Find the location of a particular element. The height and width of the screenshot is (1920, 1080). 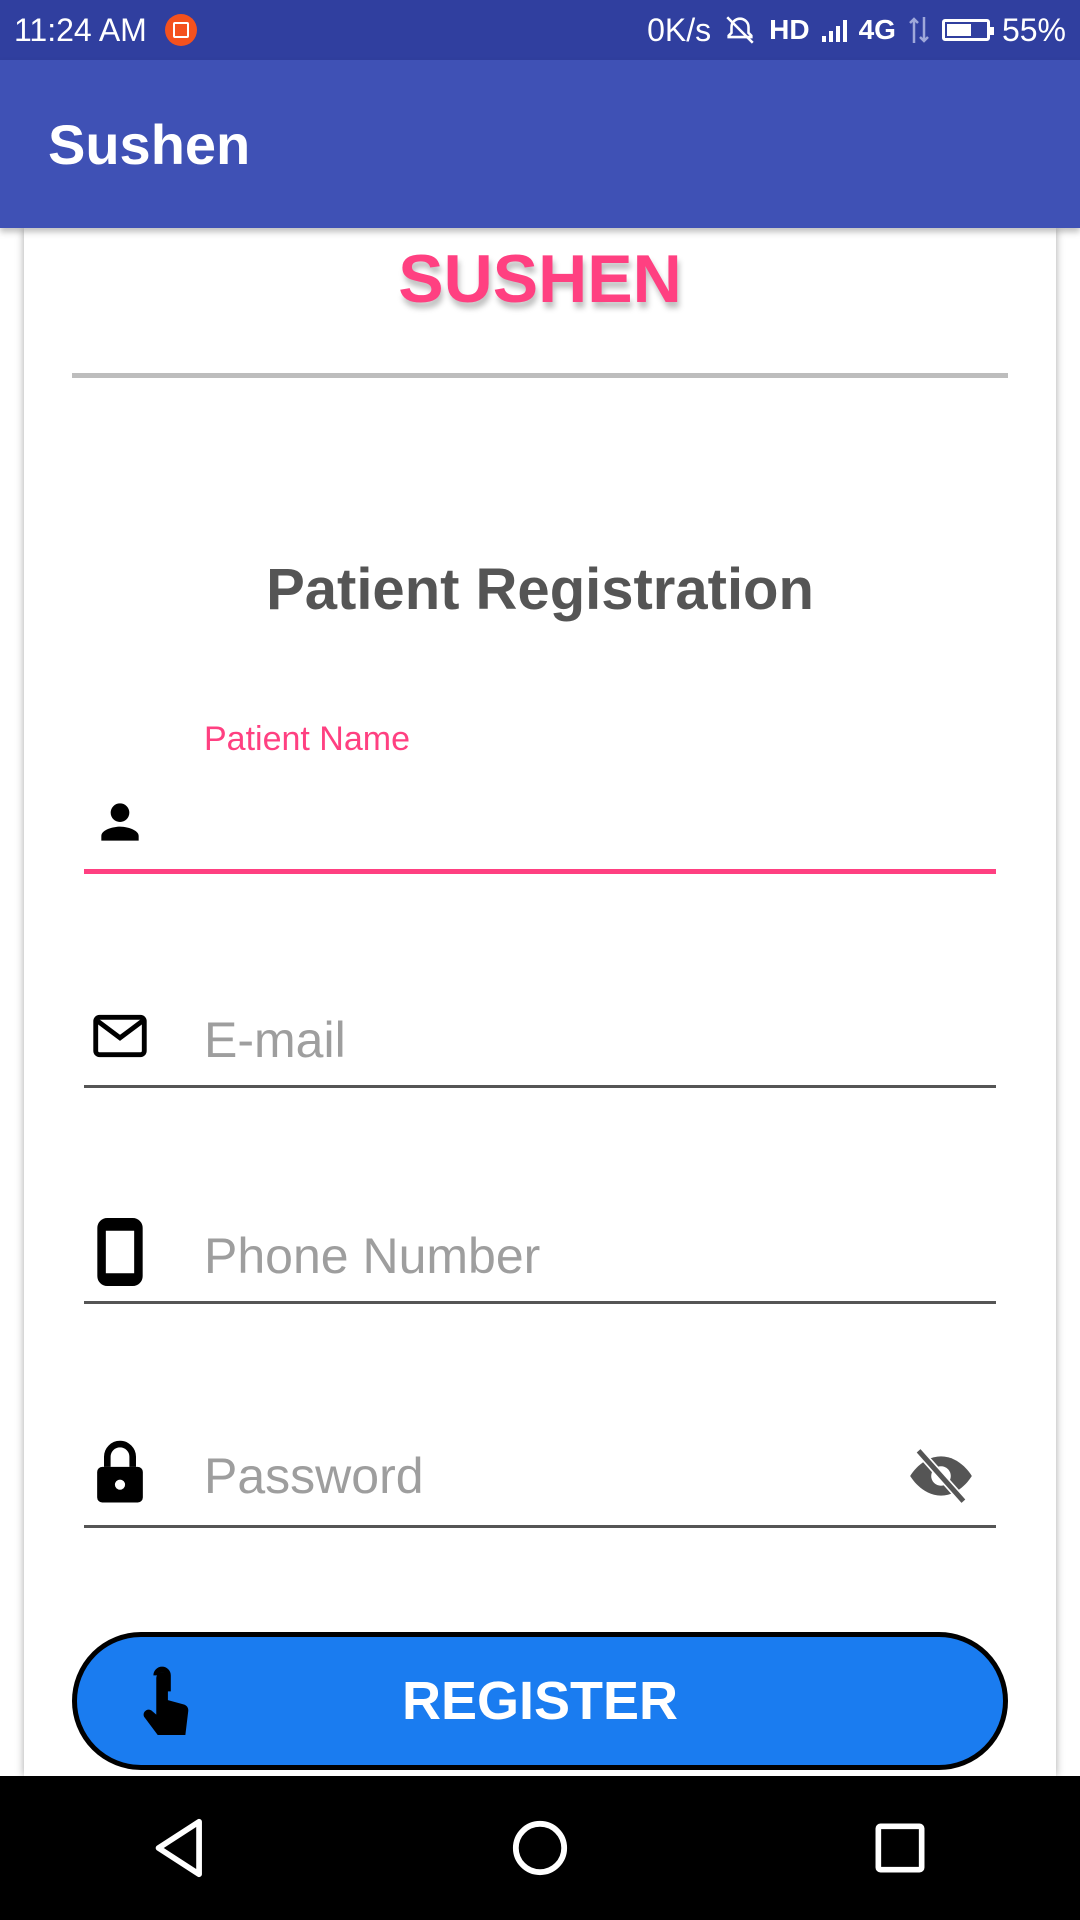

notification-icon is located at coordinates (180, 30).